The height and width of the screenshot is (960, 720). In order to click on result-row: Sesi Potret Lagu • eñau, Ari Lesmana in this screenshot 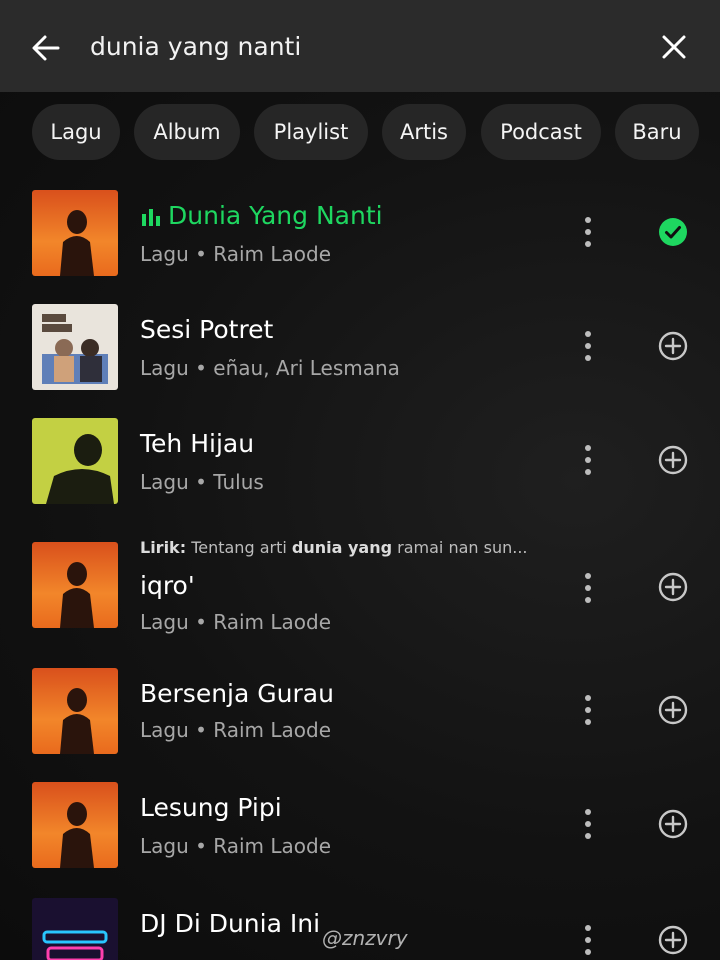, I will do `click(360, 345)`.